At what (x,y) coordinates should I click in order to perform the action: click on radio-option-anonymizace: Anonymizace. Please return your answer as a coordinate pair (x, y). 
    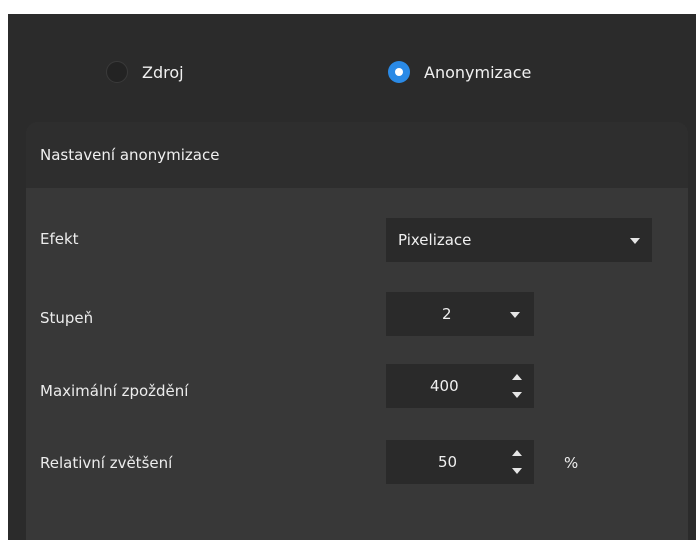
    Looking at the image, I should click on (459, 72).